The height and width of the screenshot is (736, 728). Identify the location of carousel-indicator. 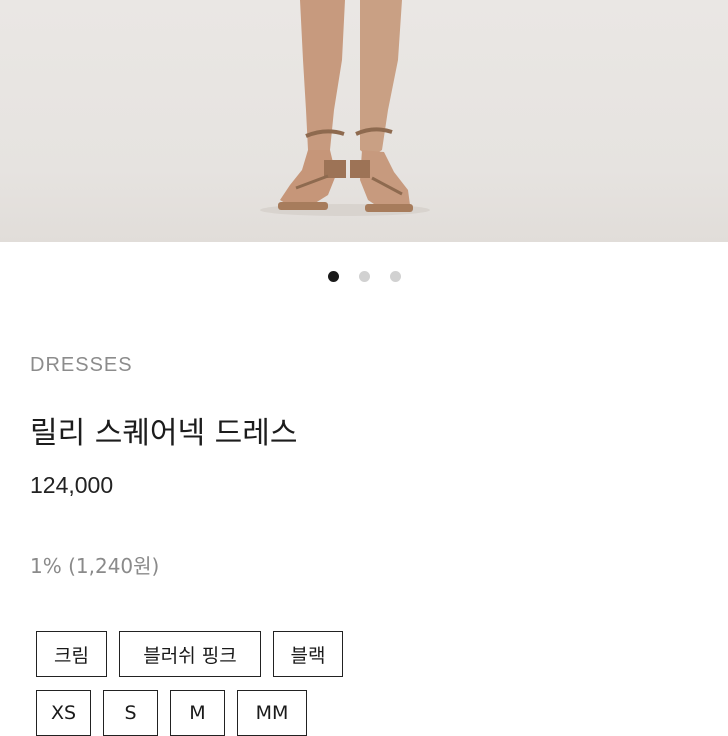
(364, 276).